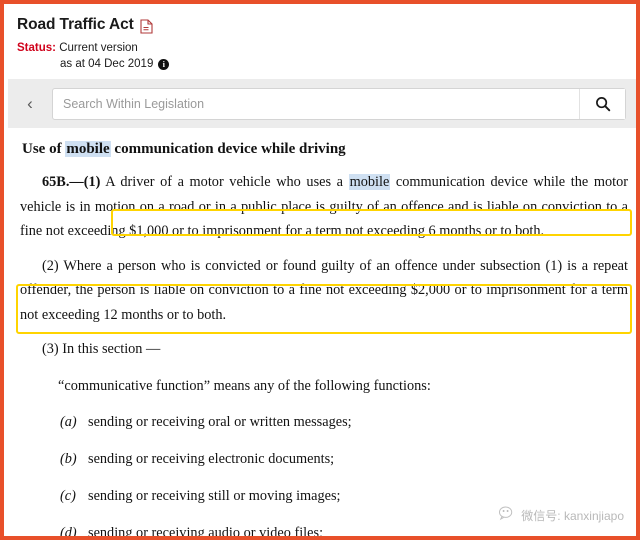 This screenshot has width=640, height=540. I want to click on list-item-label: (a), so click(68, 422).